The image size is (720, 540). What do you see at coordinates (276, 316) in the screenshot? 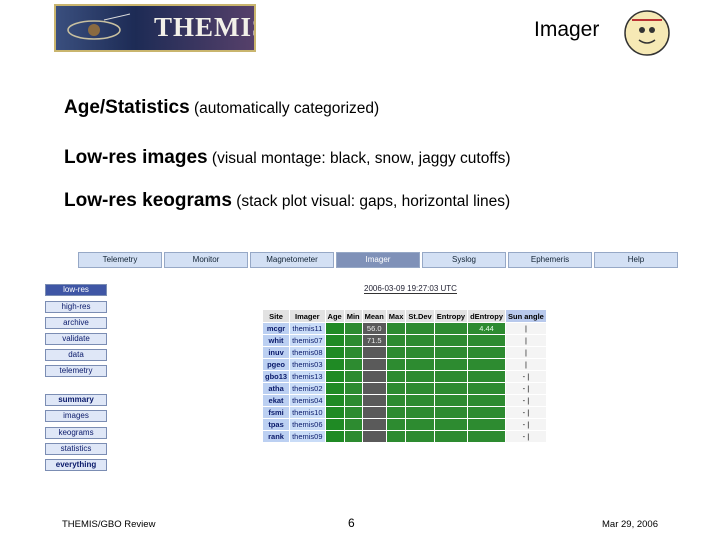
I see `col-site: Site` at bounding box center [276, 316].